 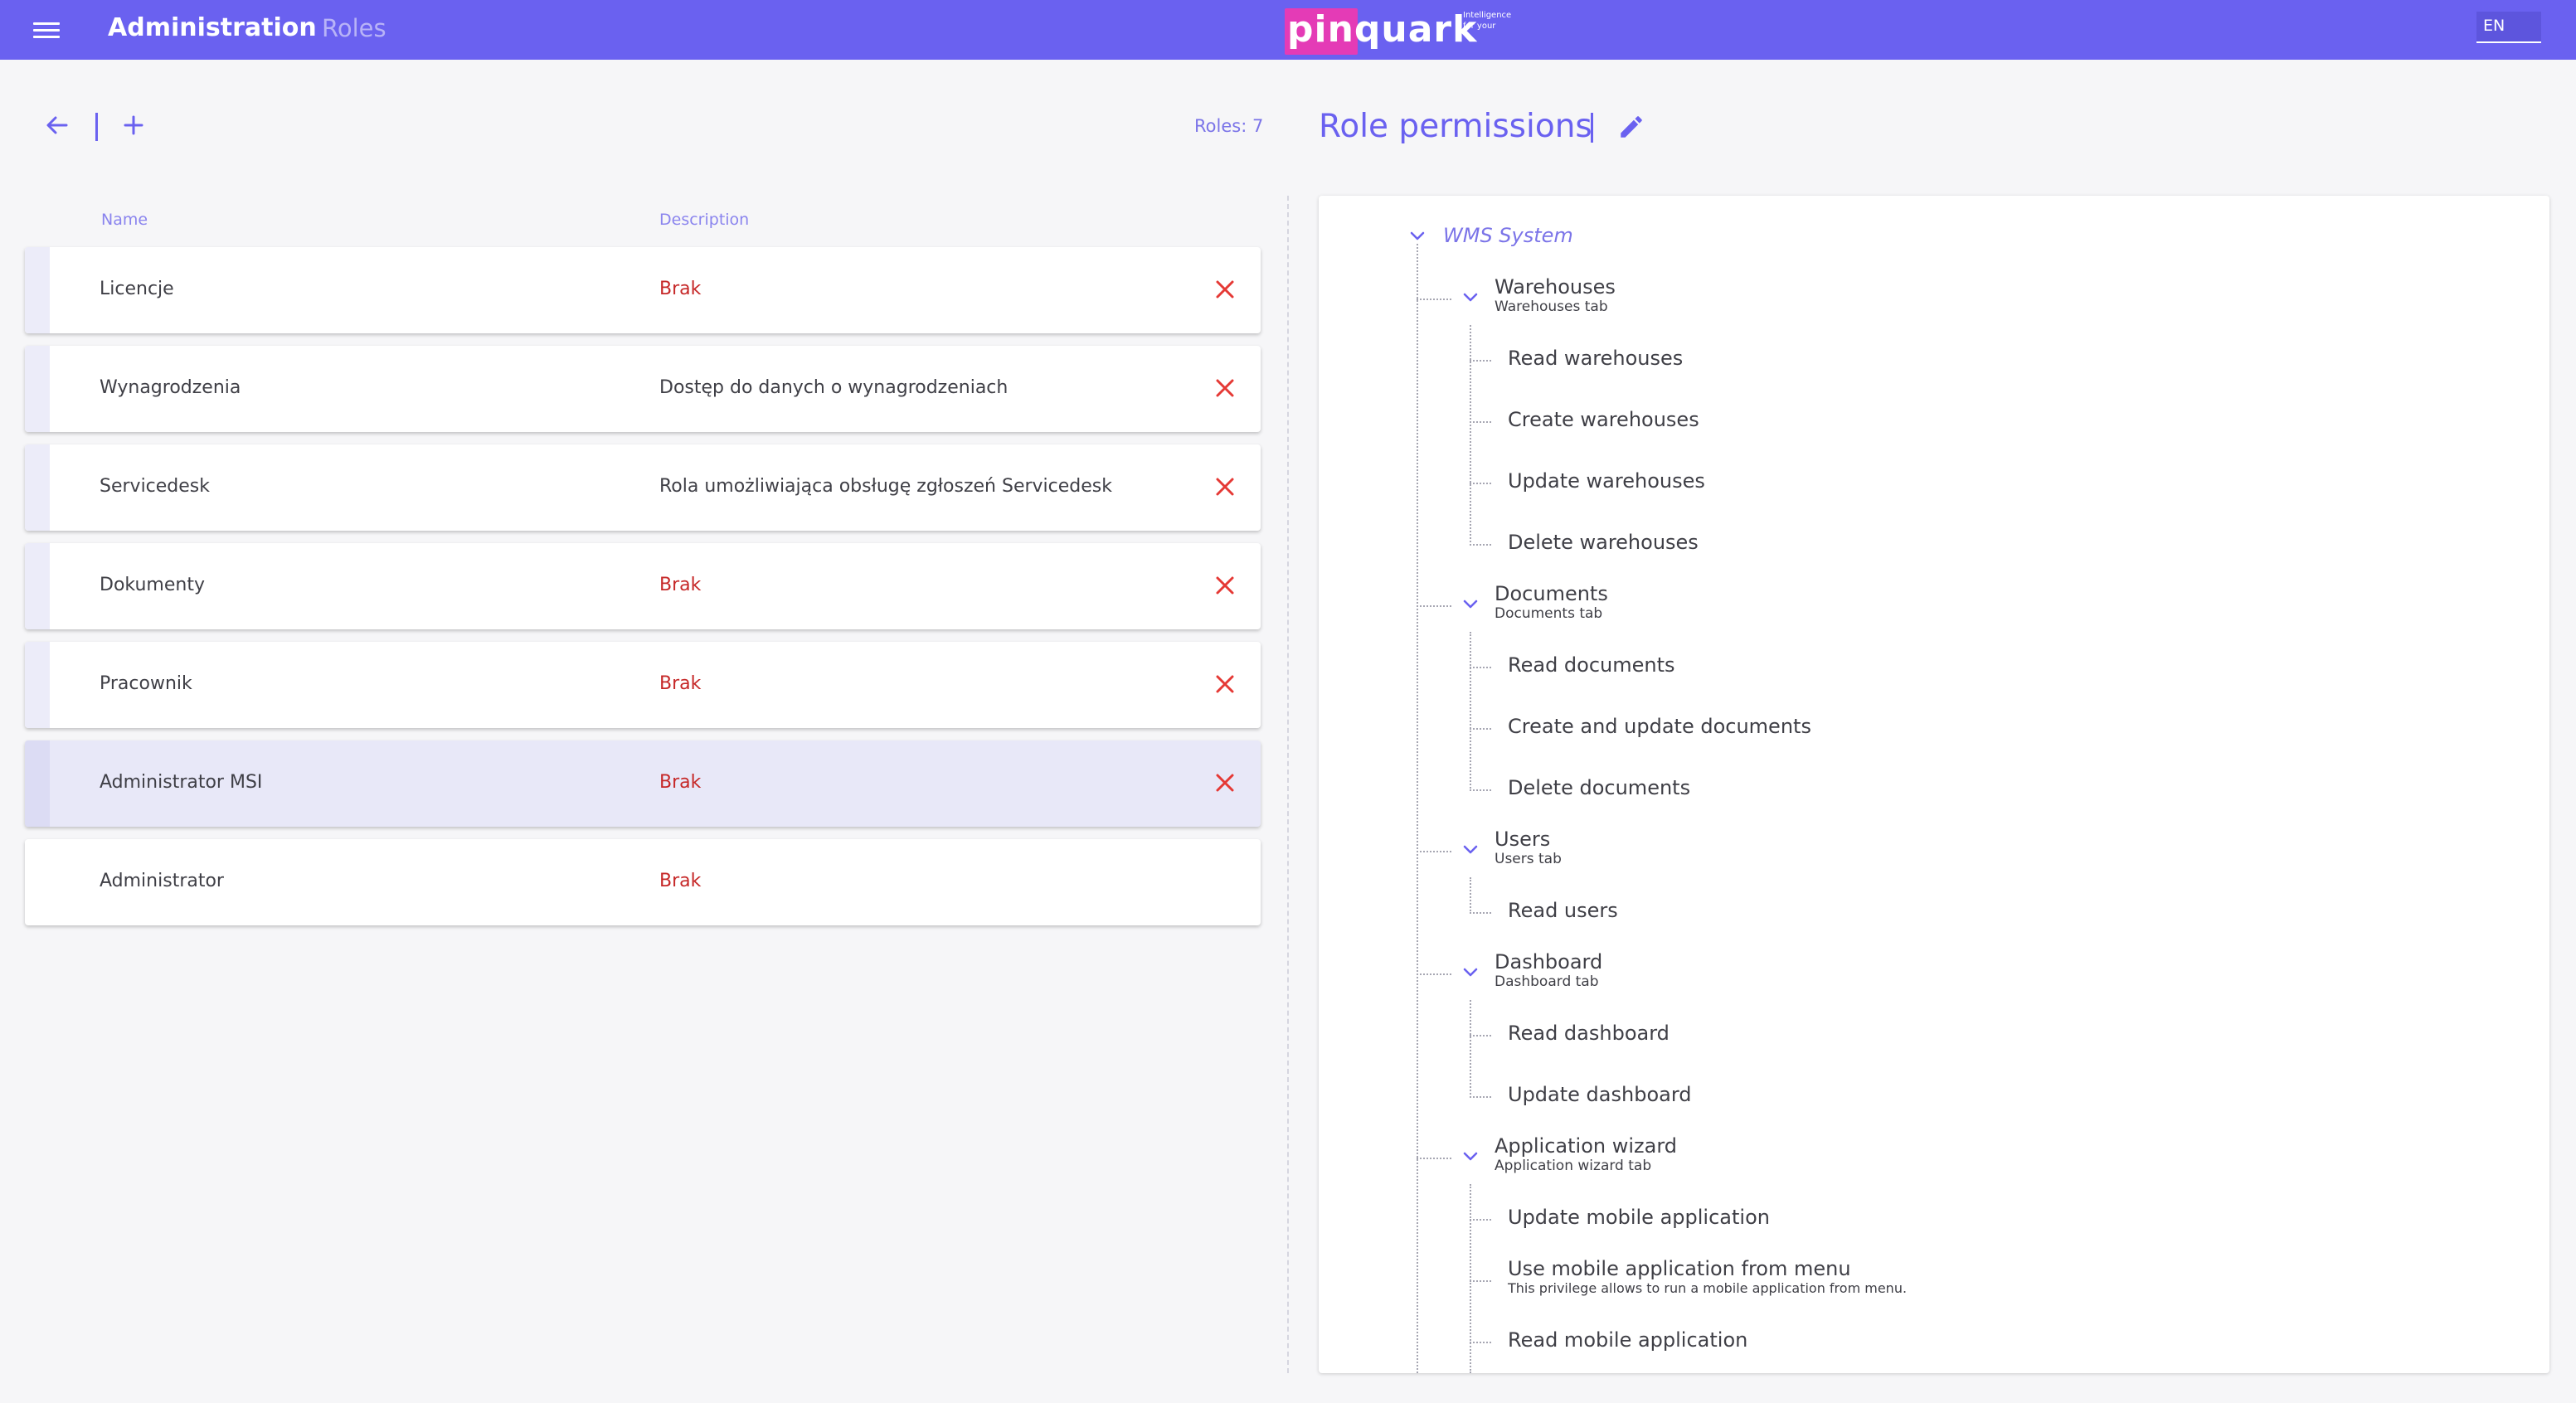 I want to click on tree-line-root, so click(x=1418, y=808).